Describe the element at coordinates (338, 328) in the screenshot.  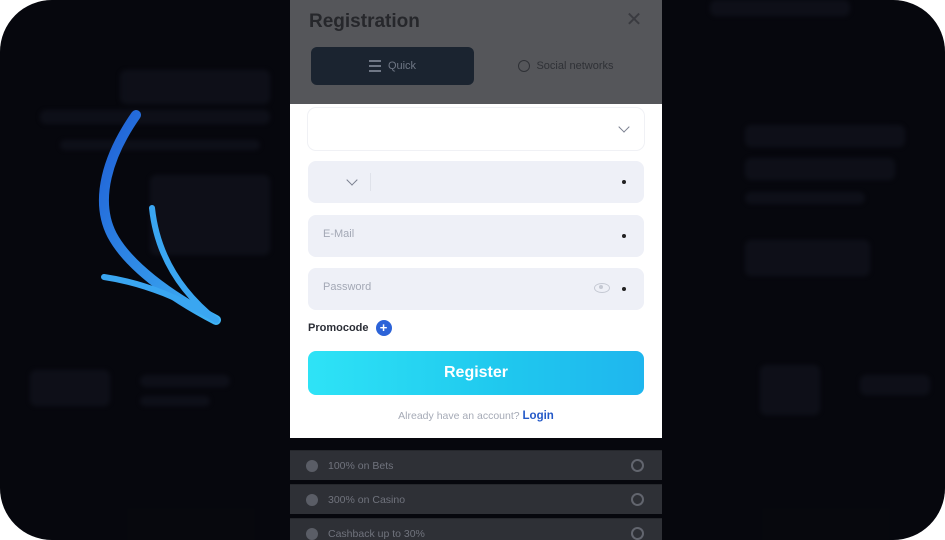
I see `promocode-label: Promocode` at that location.